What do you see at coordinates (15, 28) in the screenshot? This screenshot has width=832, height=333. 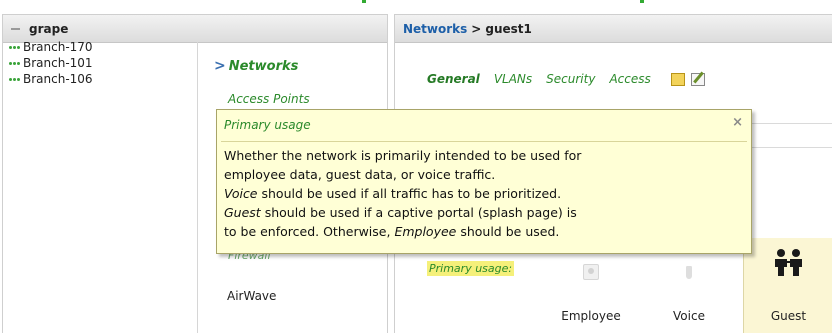 I see `collapse-minus-icon` at bounding box center [15, 28].